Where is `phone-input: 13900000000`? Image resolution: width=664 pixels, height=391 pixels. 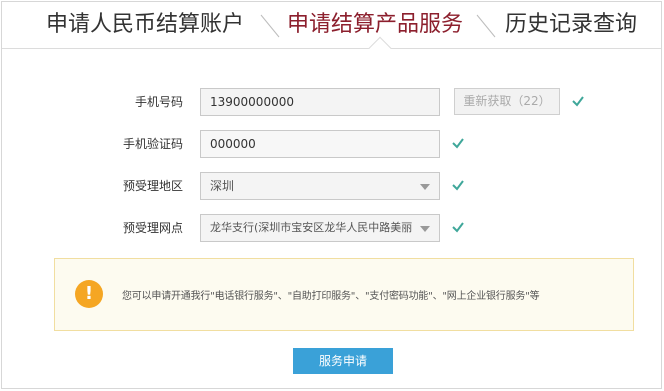 phone-input: 13900000000 is located at coordinates (320, 102).